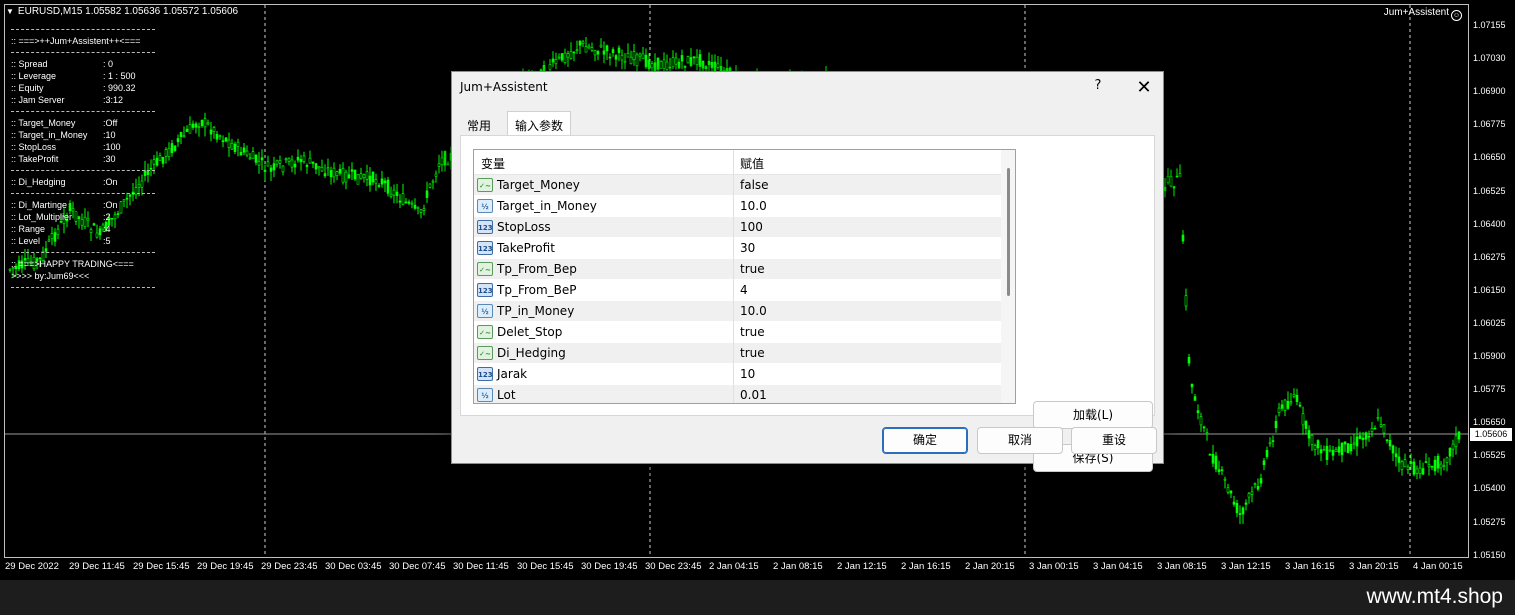 Image resolution: width=1515 pixels, height=615 pixels. Describe the element at coordinates (1489, 488) in the screenshot. I see `price-tick-label: 1.05400` at that location.